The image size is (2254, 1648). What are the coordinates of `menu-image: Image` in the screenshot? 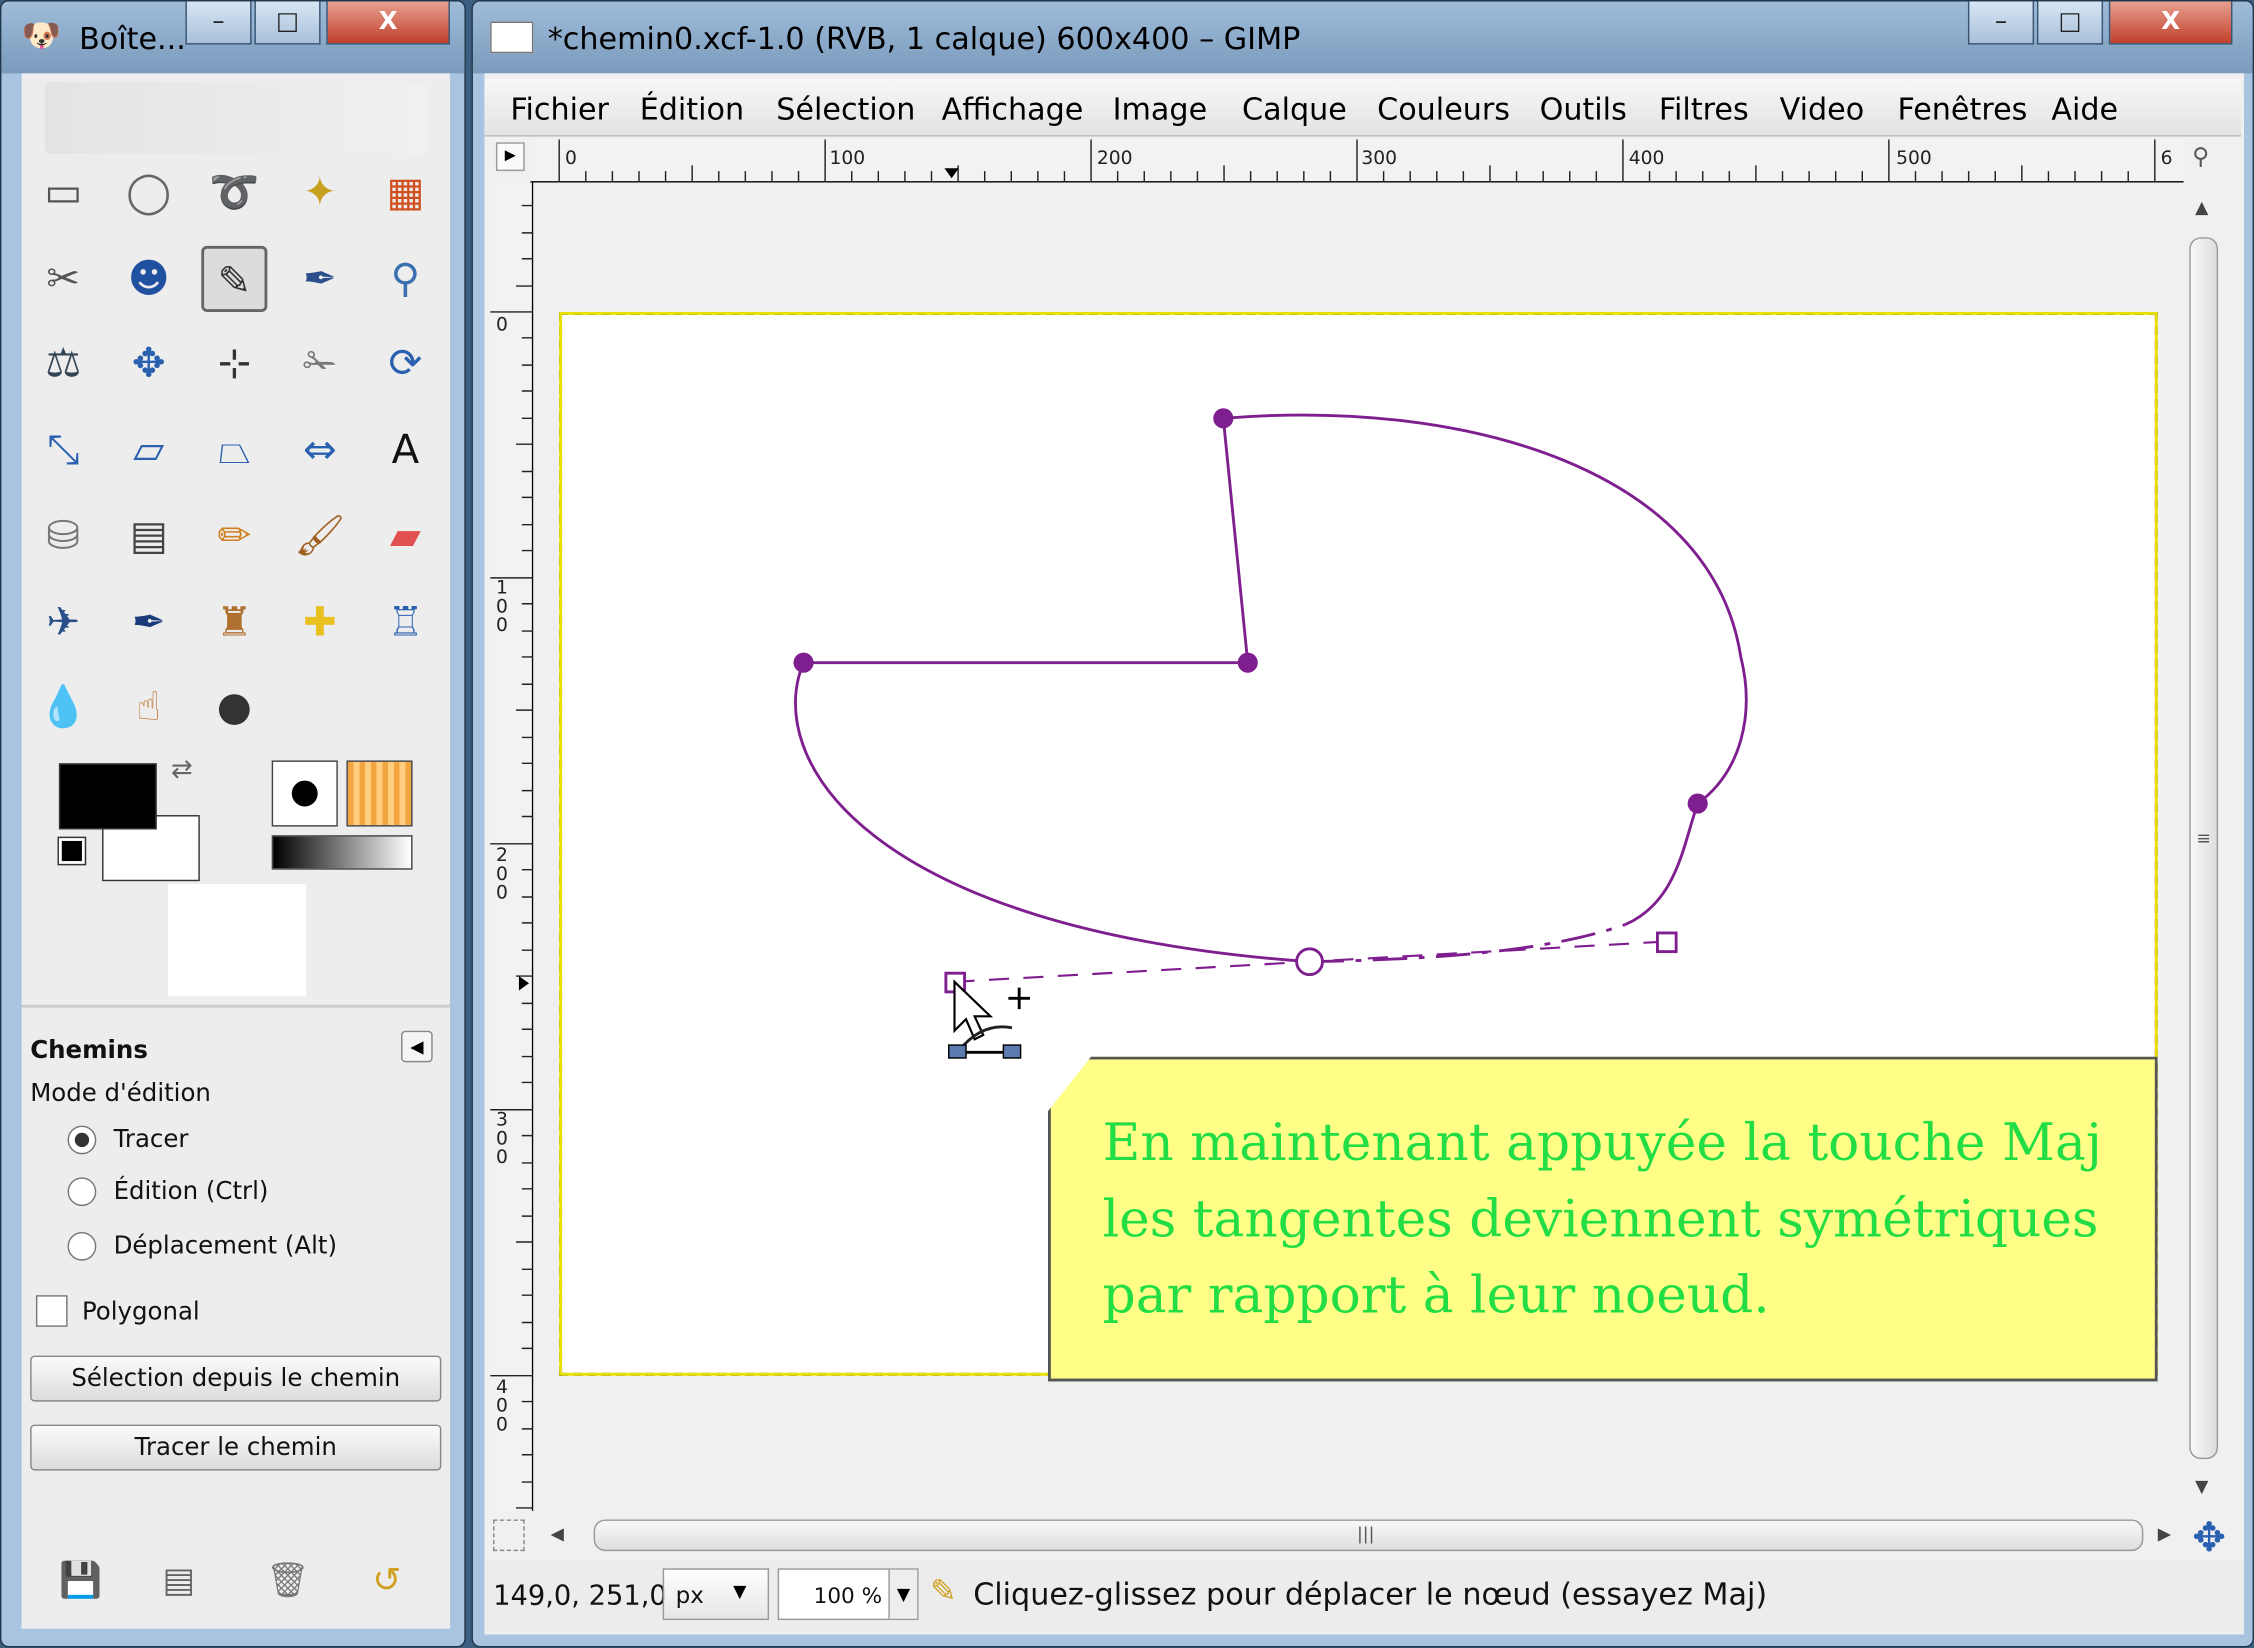 It's located at (1160, 109).